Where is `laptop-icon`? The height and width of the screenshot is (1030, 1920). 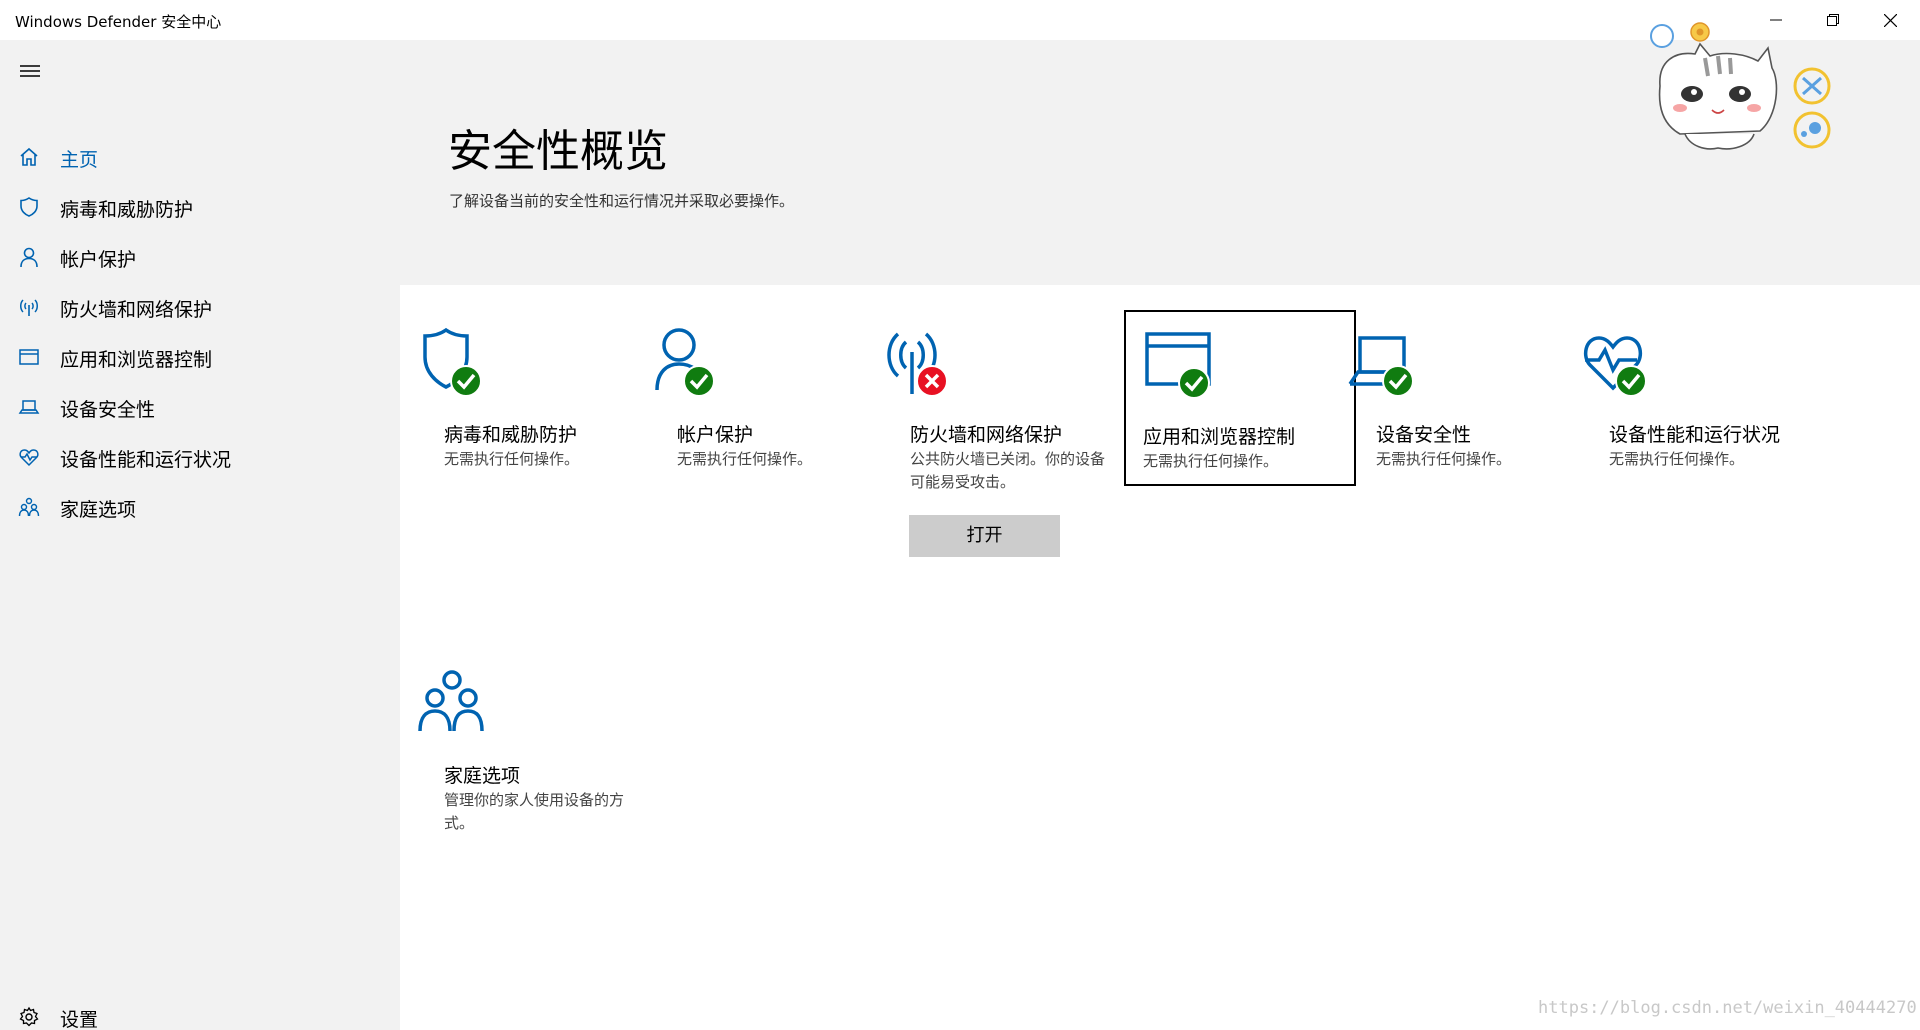 laptop-icon is located at coordinates (29, 407).